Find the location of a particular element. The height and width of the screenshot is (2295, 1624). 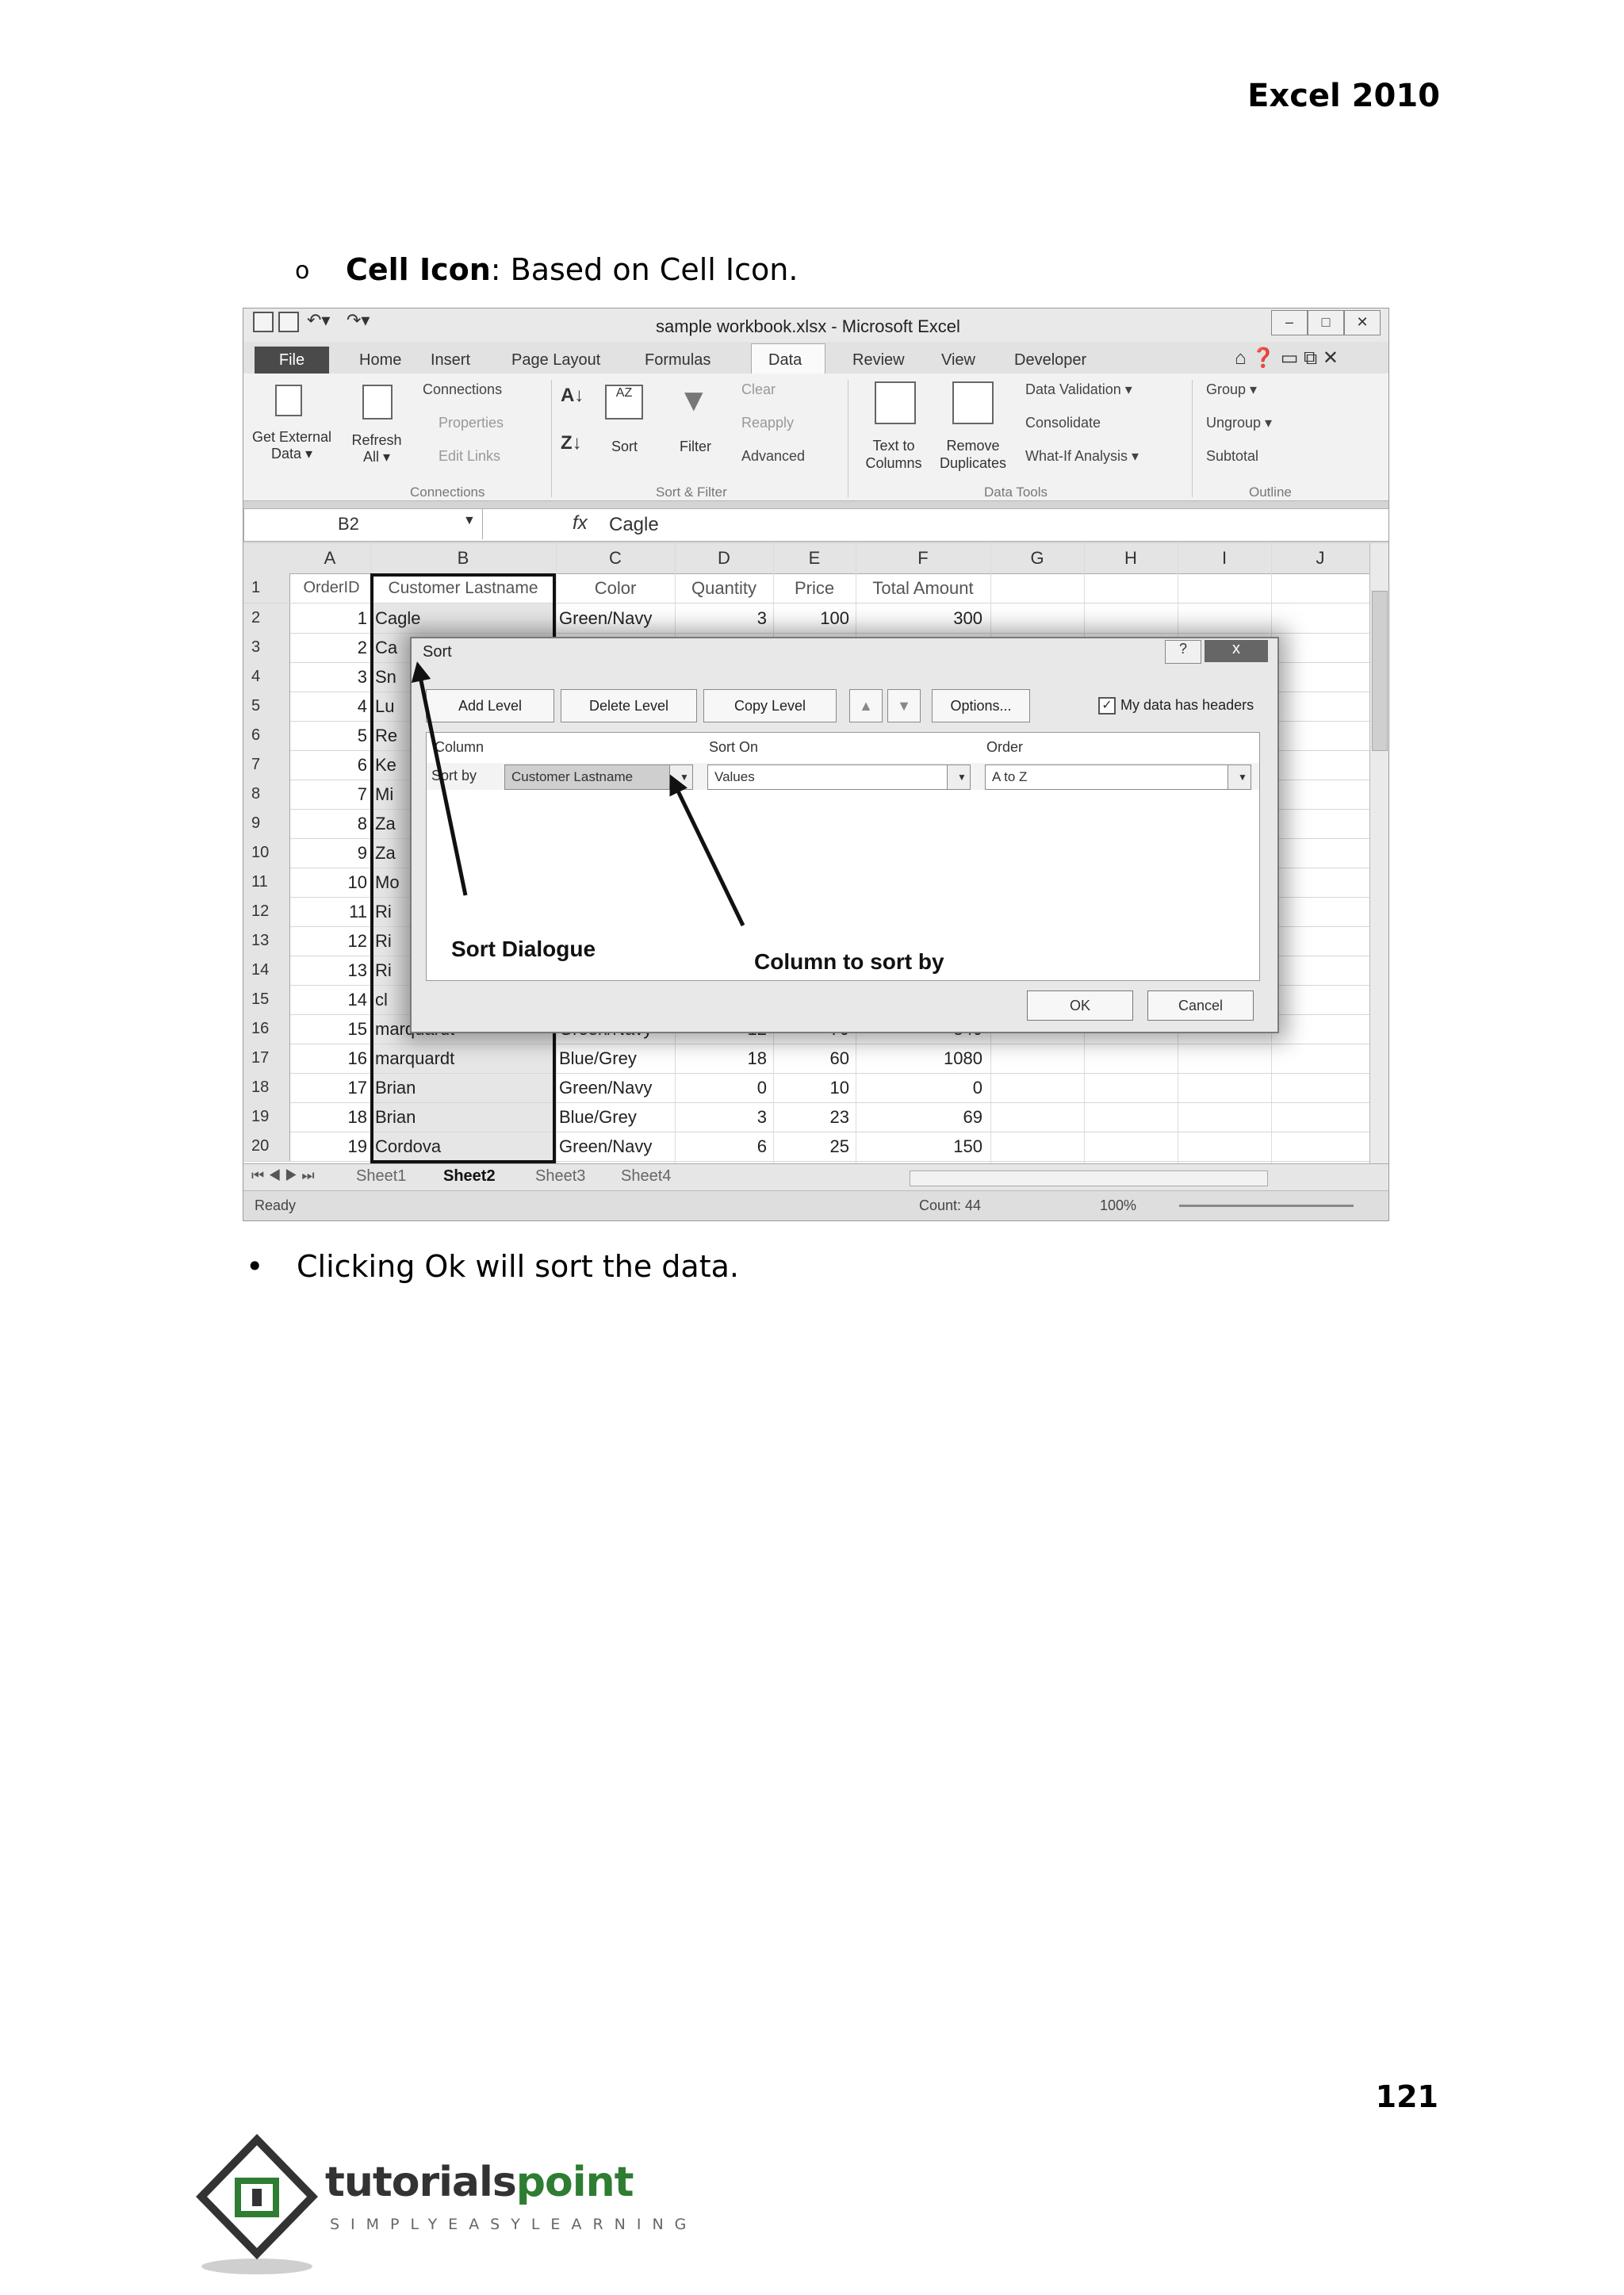

table-cell: 23 is located at coordinates (811, 1117).